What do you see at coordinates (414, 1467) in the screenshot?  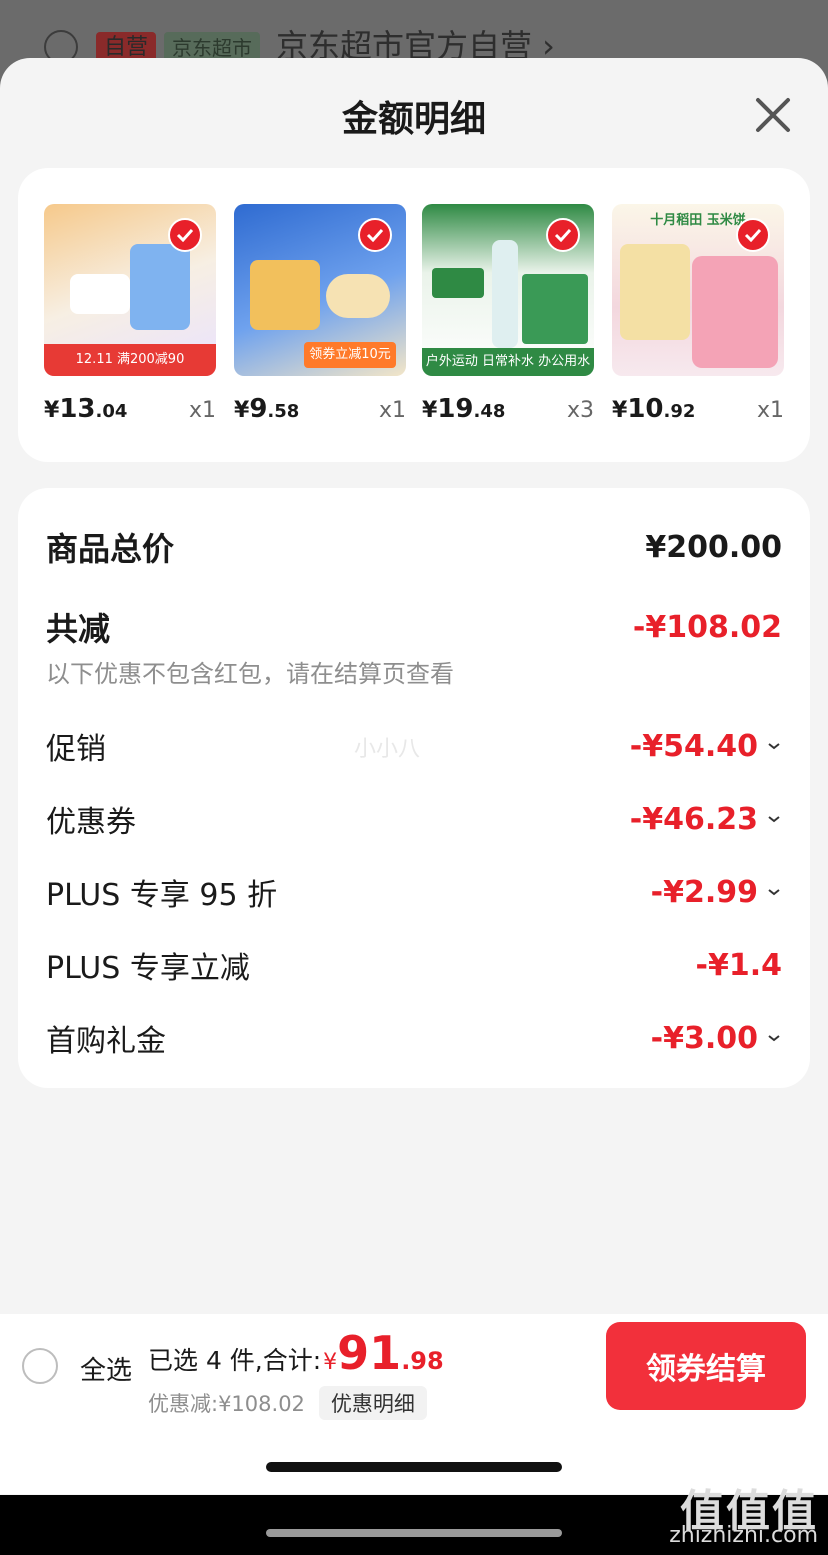 I see `home-indicator` at bounding box center [414, 1467].